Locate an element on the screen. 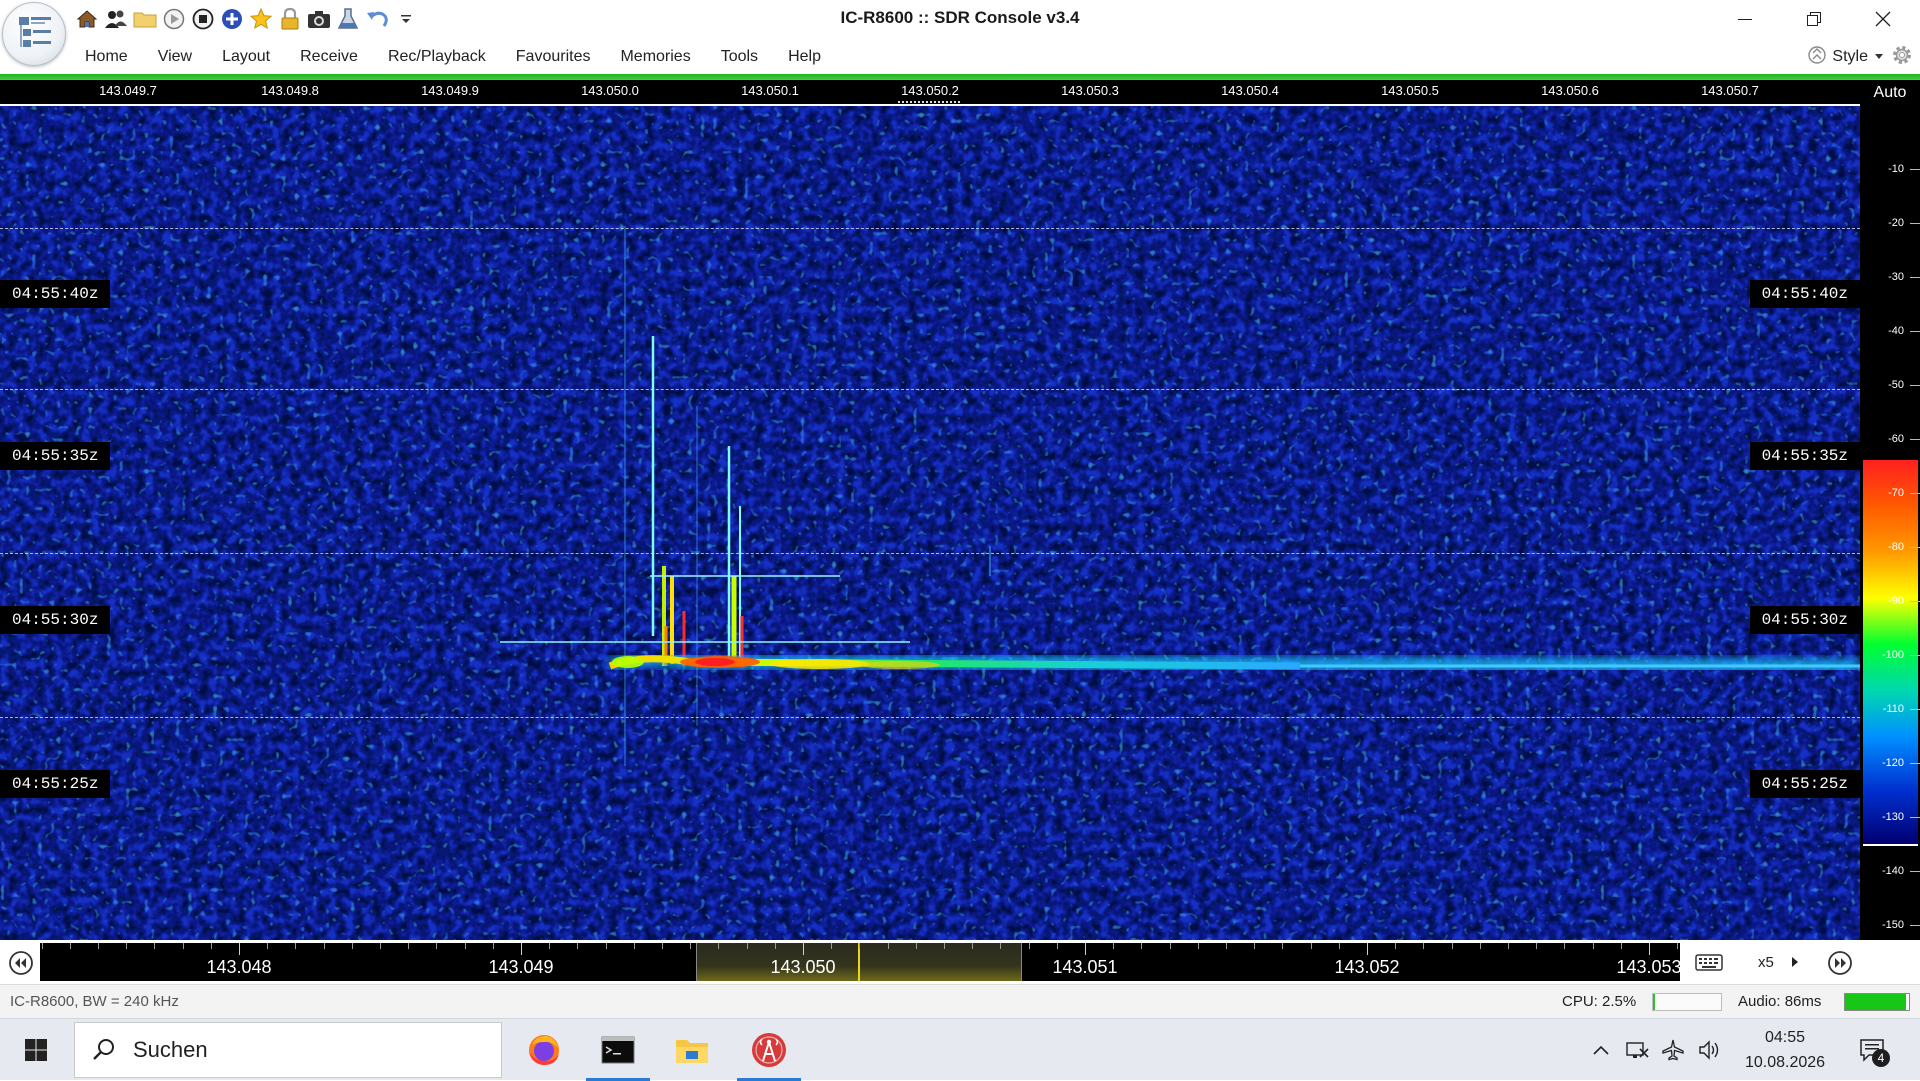 This screenshot has width=1920, height=1081. windows-logo-icon is located at coordinates (36, 1050).